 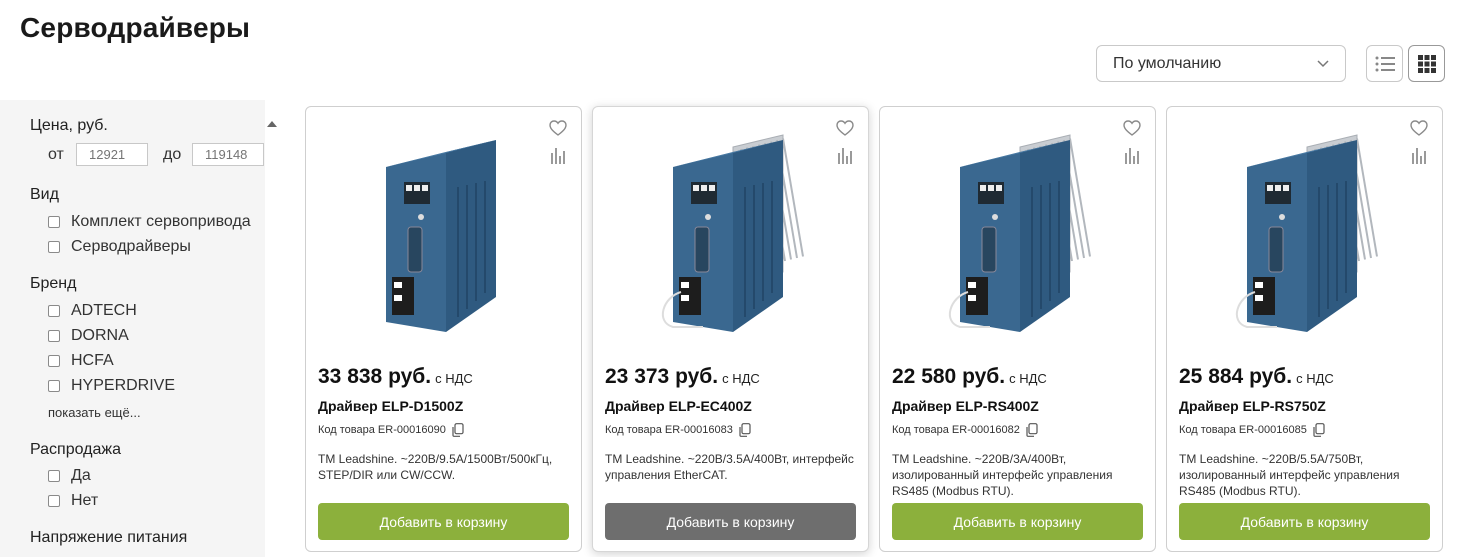 I want to click on product-price: 25 884 руб. с НДС, so click(x=1256, y=377).